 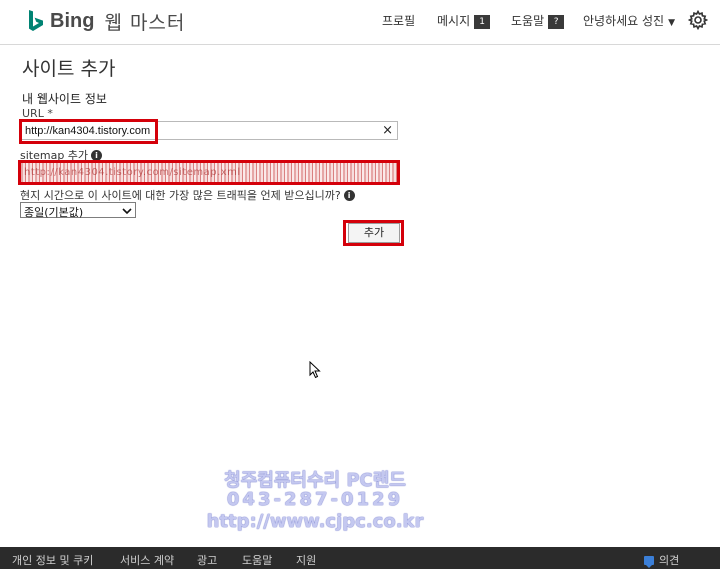 I want to click on footer-terms-link: 서비스 계약, so click(x=147, y=560).